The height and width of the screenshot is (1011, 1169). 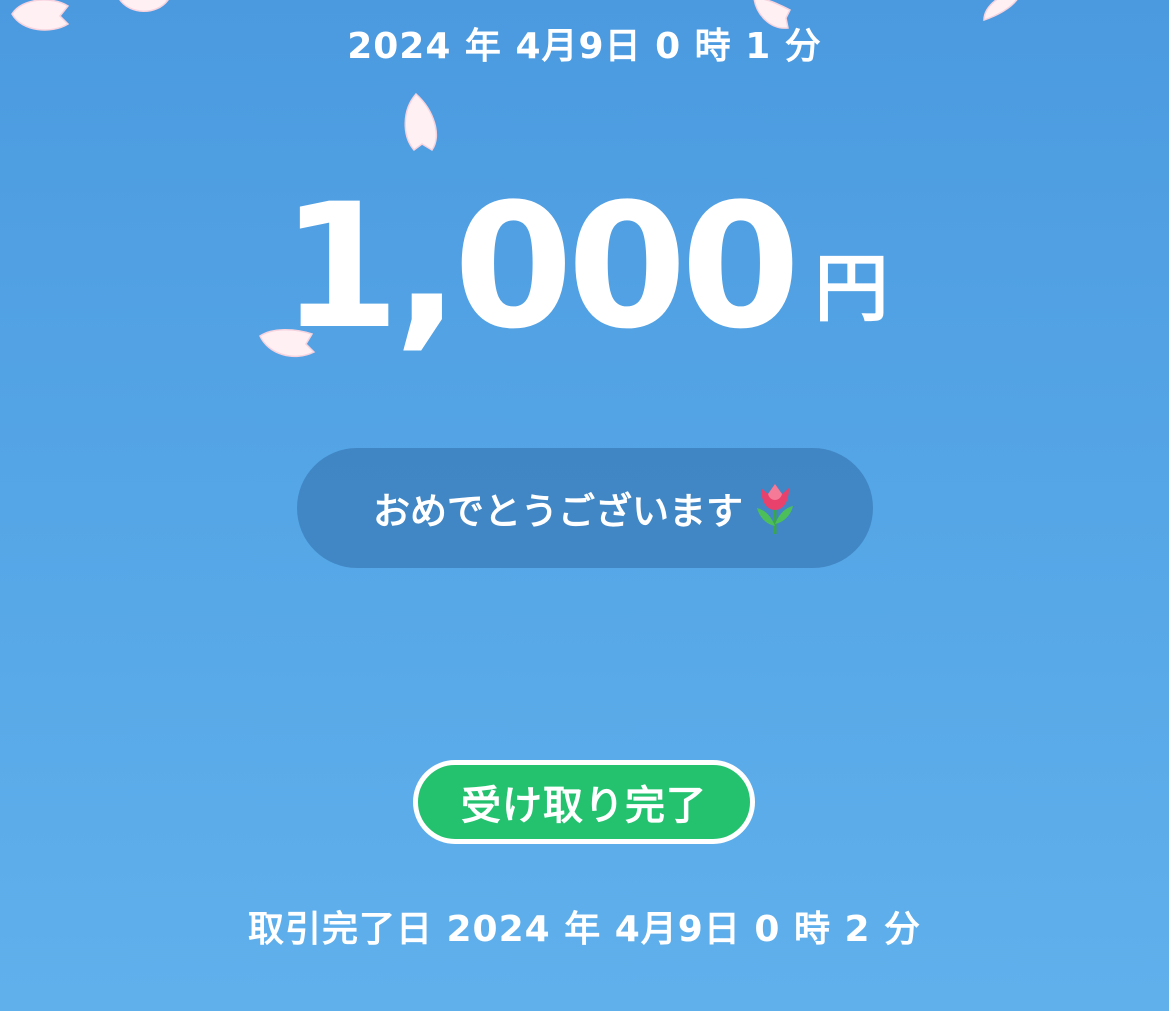 I want to click on amount-value: 1,000, so click(x=540, y=266).